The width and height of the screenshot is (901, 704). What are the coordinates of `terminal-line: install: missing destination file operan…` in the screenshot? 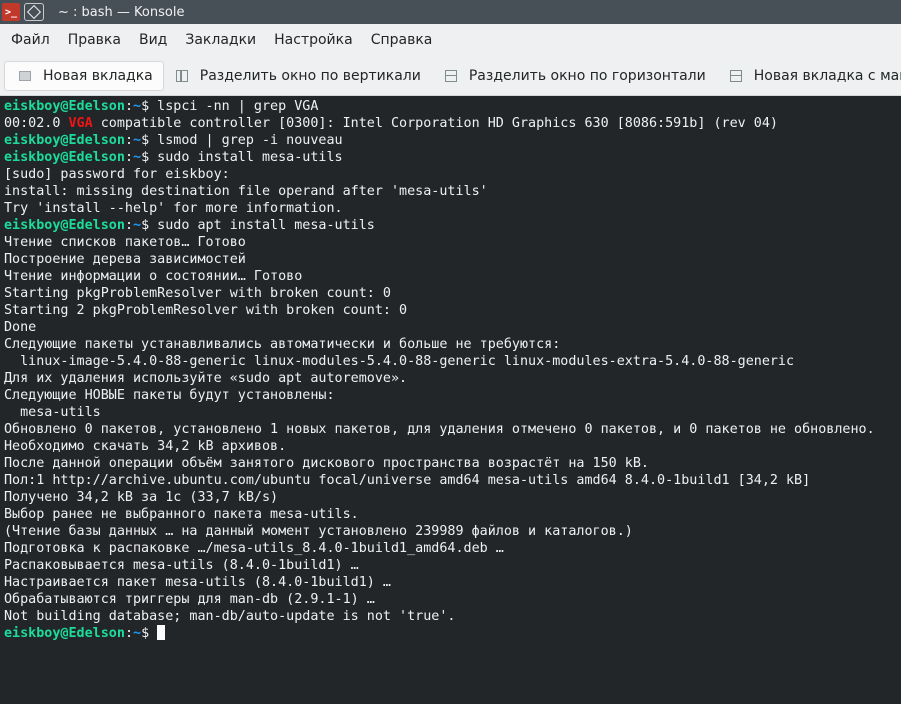 It's located at (450, 191).